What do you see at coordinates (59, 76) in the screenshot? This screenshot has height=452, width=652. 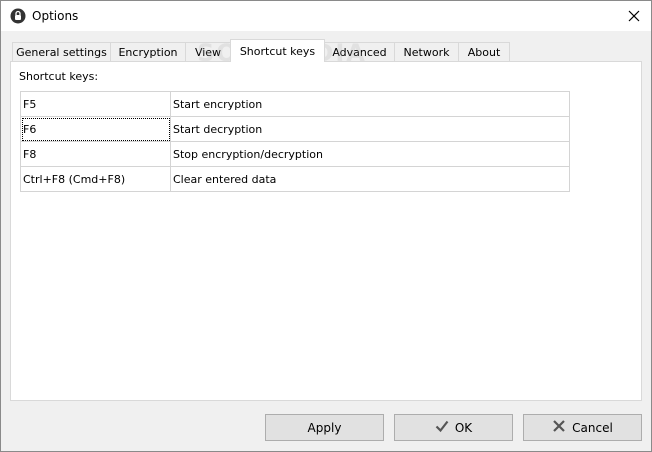 I see `shortcut-keys-label: Shortcut keys:` at bounding box center [59, 76].